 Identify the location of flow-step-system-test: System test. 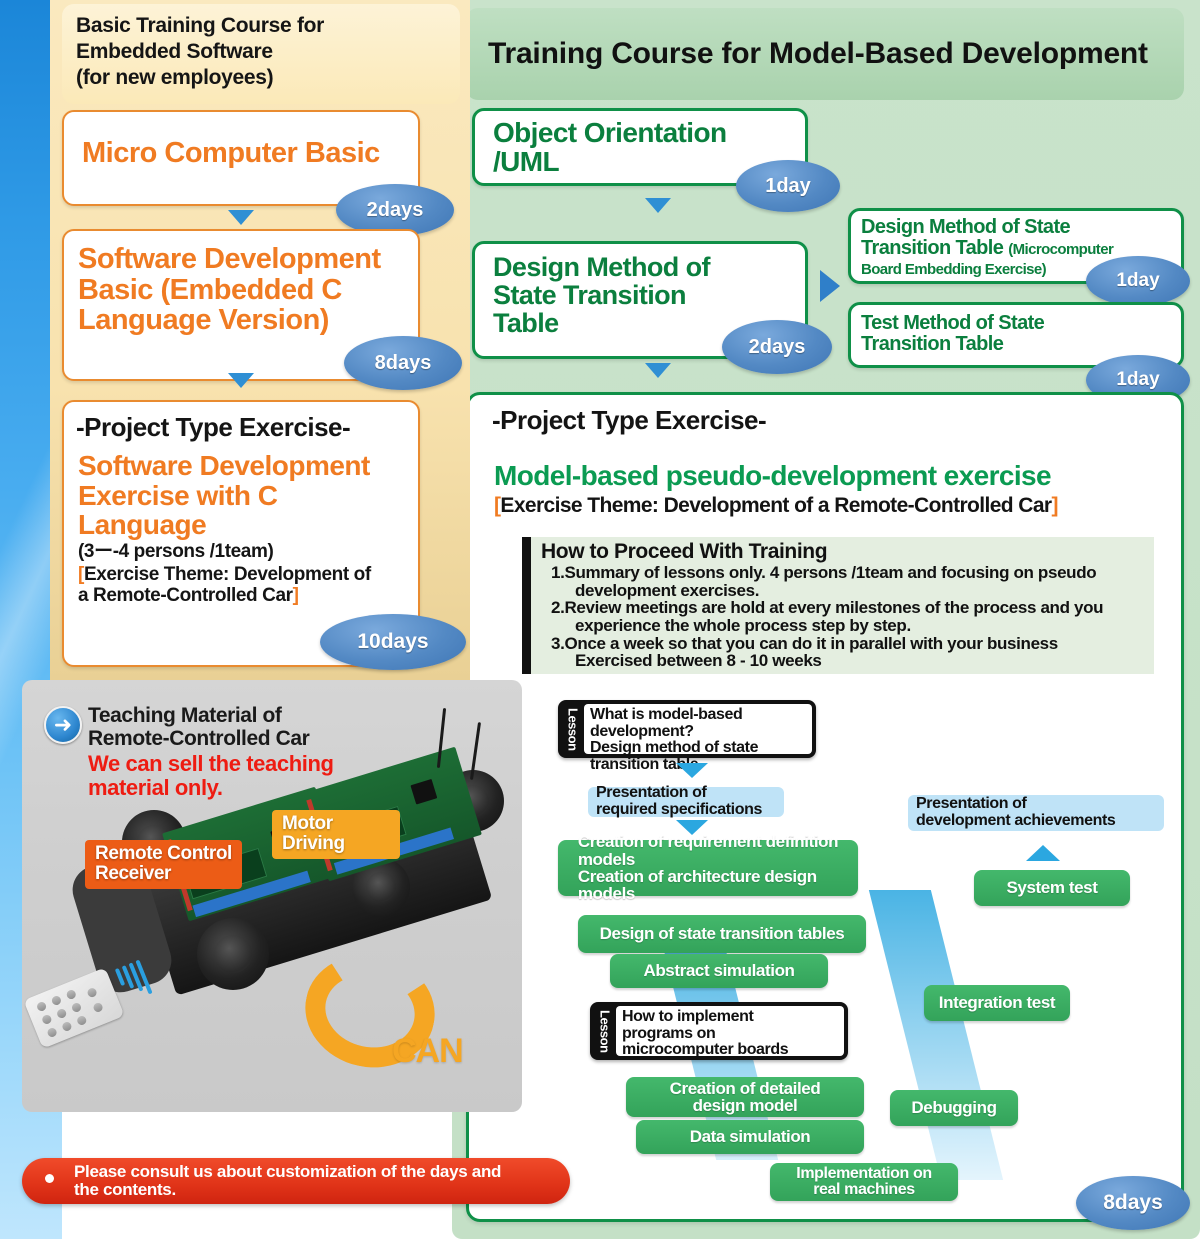
(1052, 888).